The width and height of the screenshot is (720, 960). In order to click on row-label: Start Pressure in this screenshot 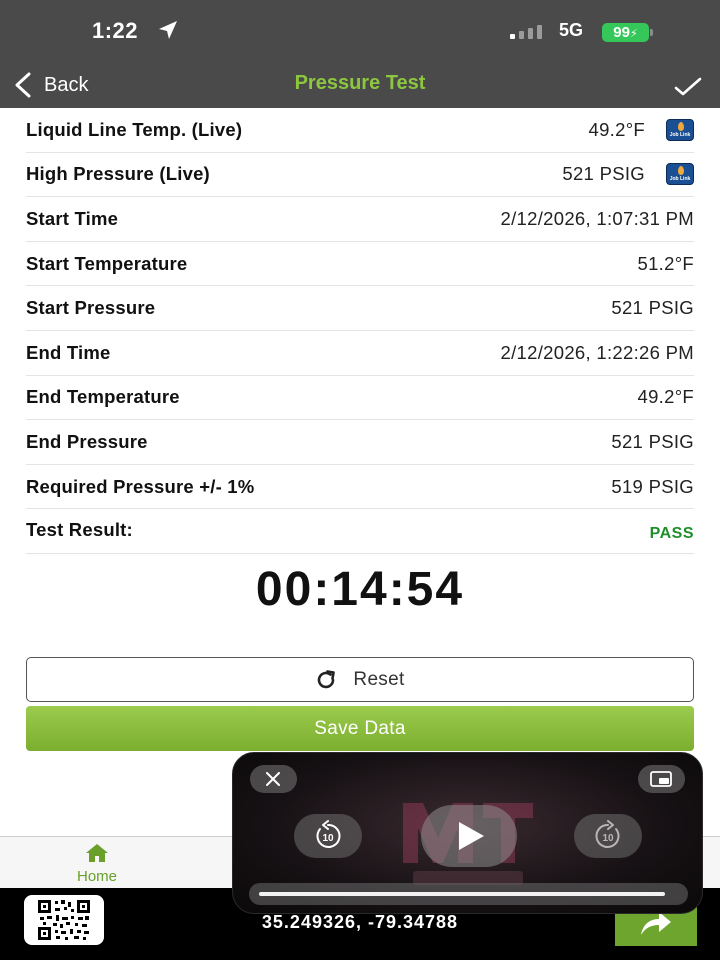, I will do `click(91, 308)`.